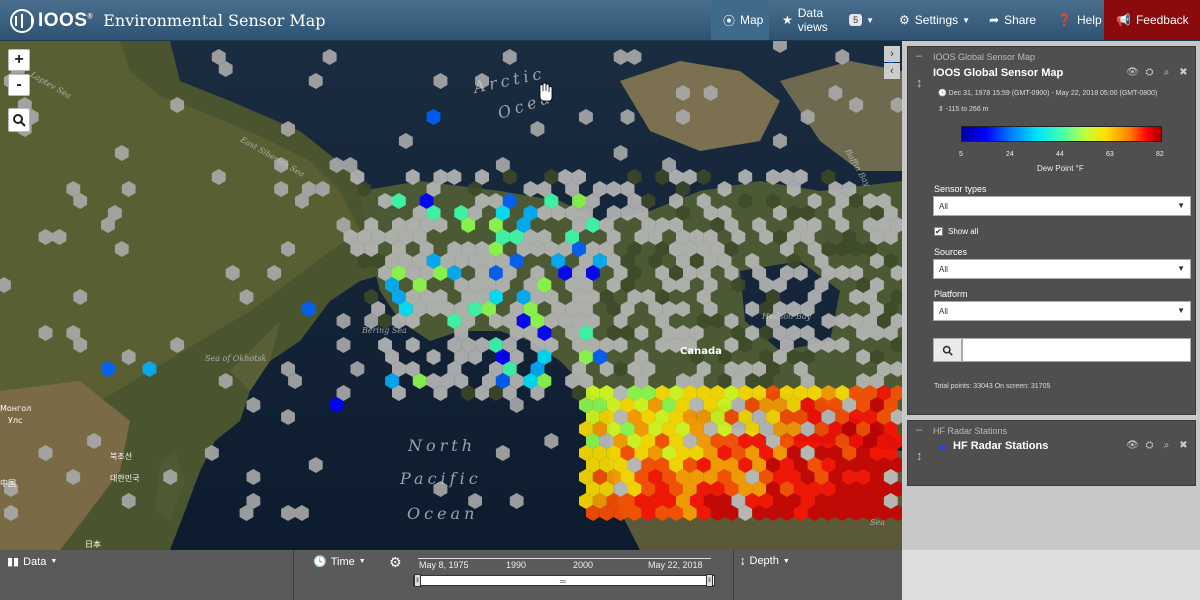 This screenshot has width=1200, height=600. I want to click on data-views-count-badge: 5, so click(856, 20).